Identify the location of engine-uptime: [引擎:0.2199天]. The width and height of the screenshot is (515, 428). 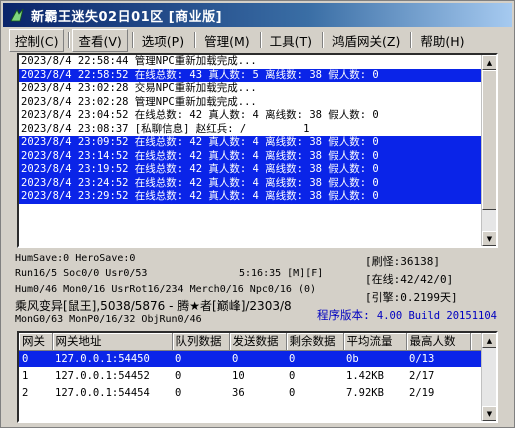
(411, 297).